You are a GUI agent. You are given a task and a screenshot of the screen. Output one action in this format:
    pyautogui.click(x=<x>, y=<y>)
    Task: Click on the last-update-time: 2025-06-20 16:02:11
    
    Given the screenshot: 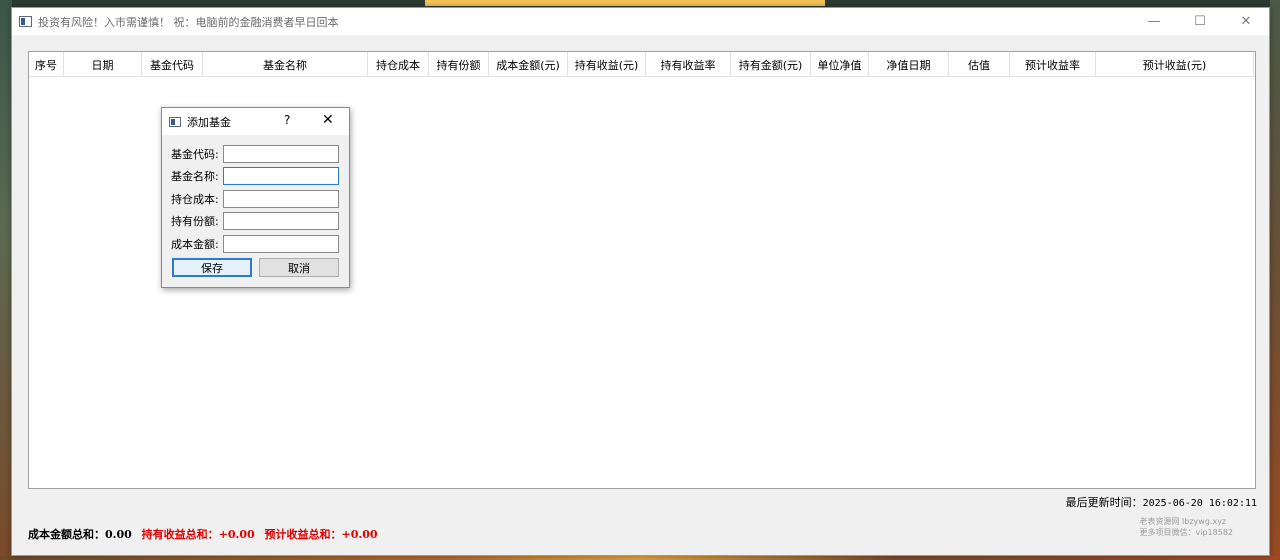 What is the action you would take?
    pyautogui.click(x=1199, y=503)
    